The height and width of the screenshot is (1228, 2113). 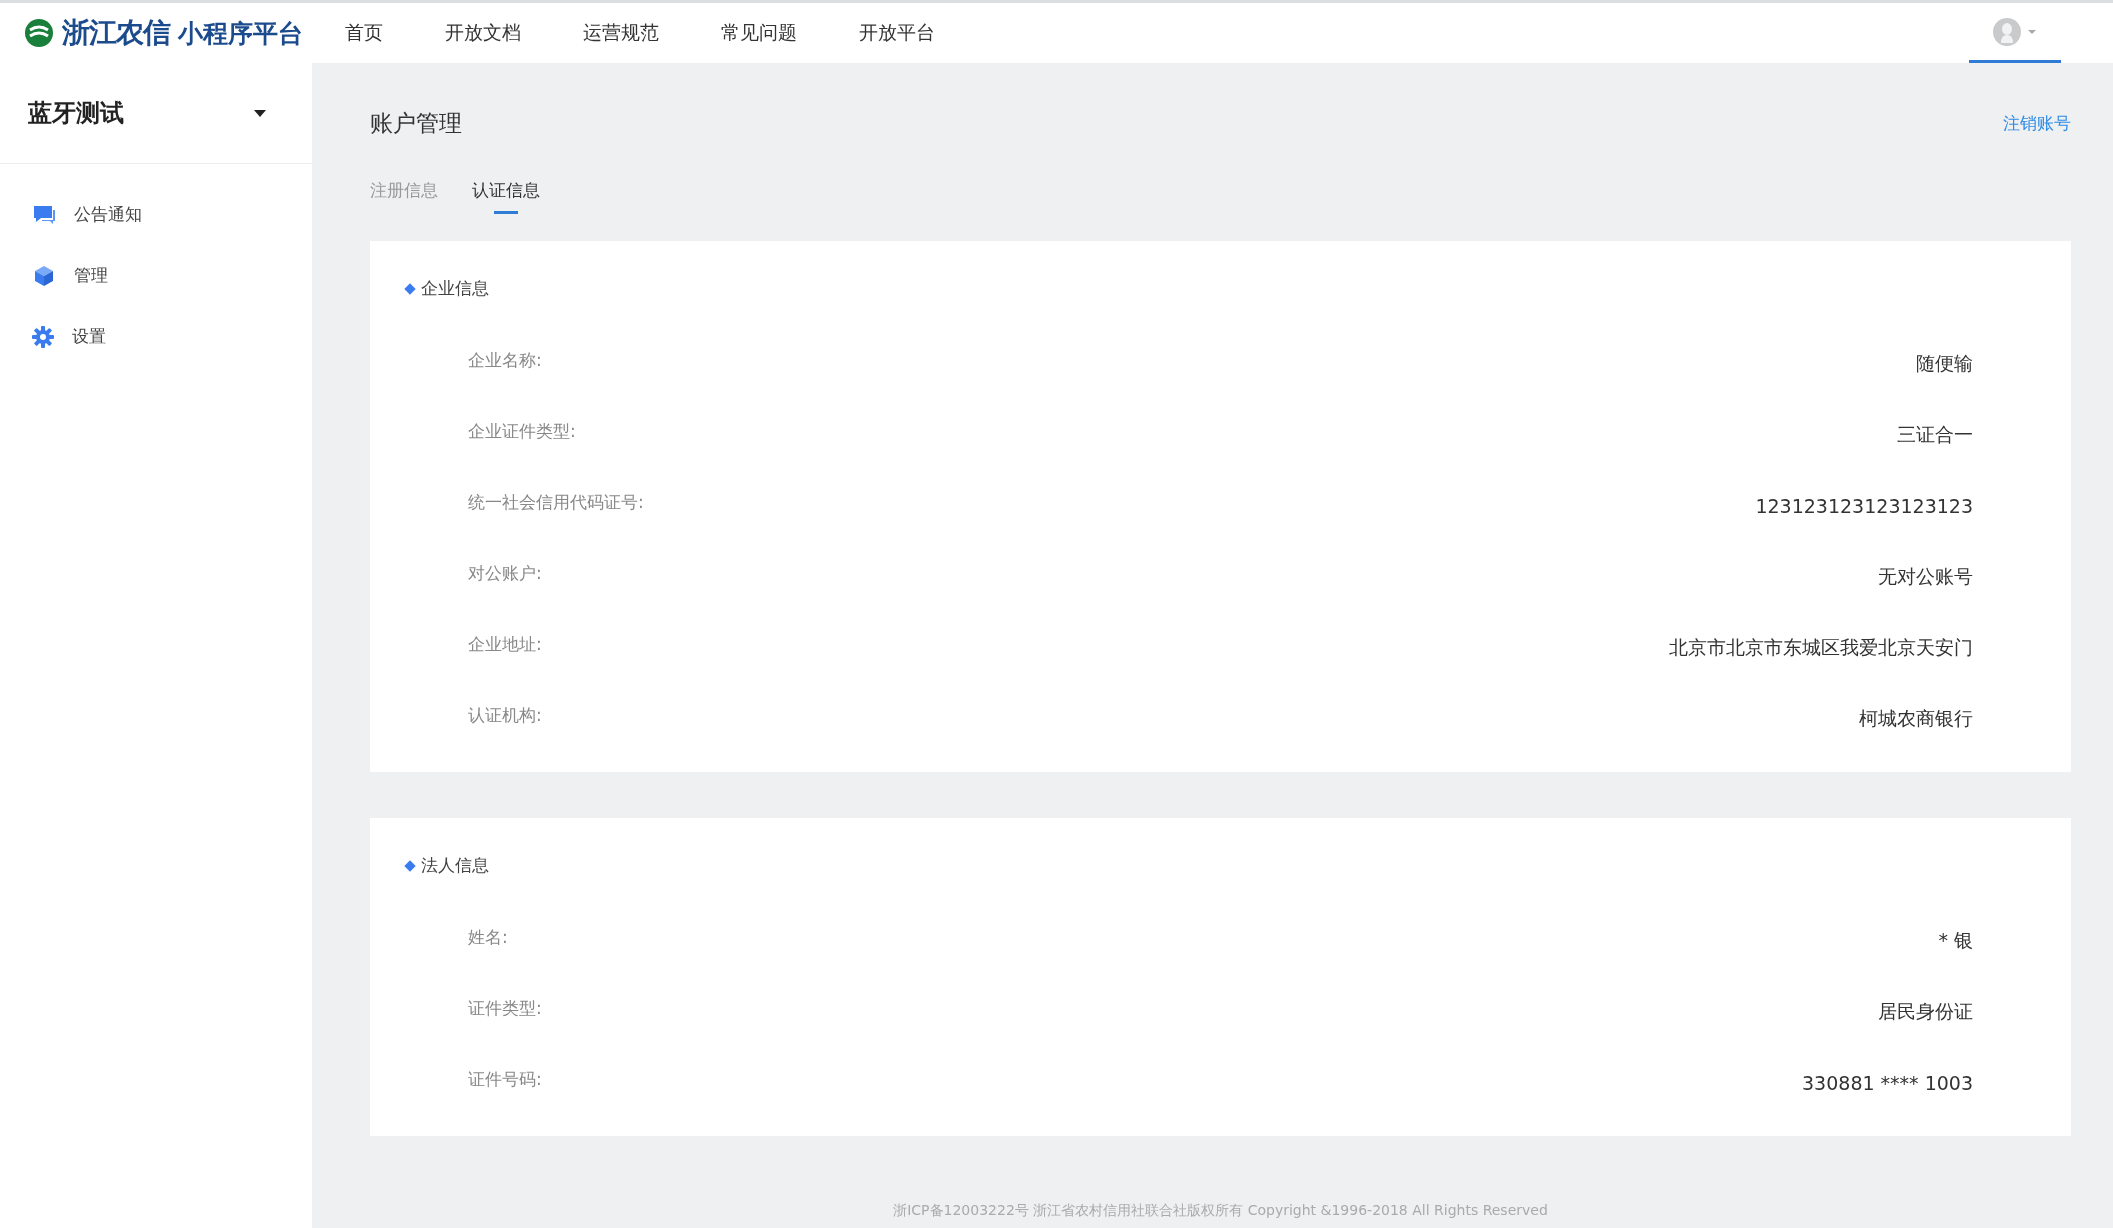 What do you see at coordinates (556, 502) in the screenshot?
I see `field-label: 统一社会信用代码证号:` at bounding box center [556, 502].